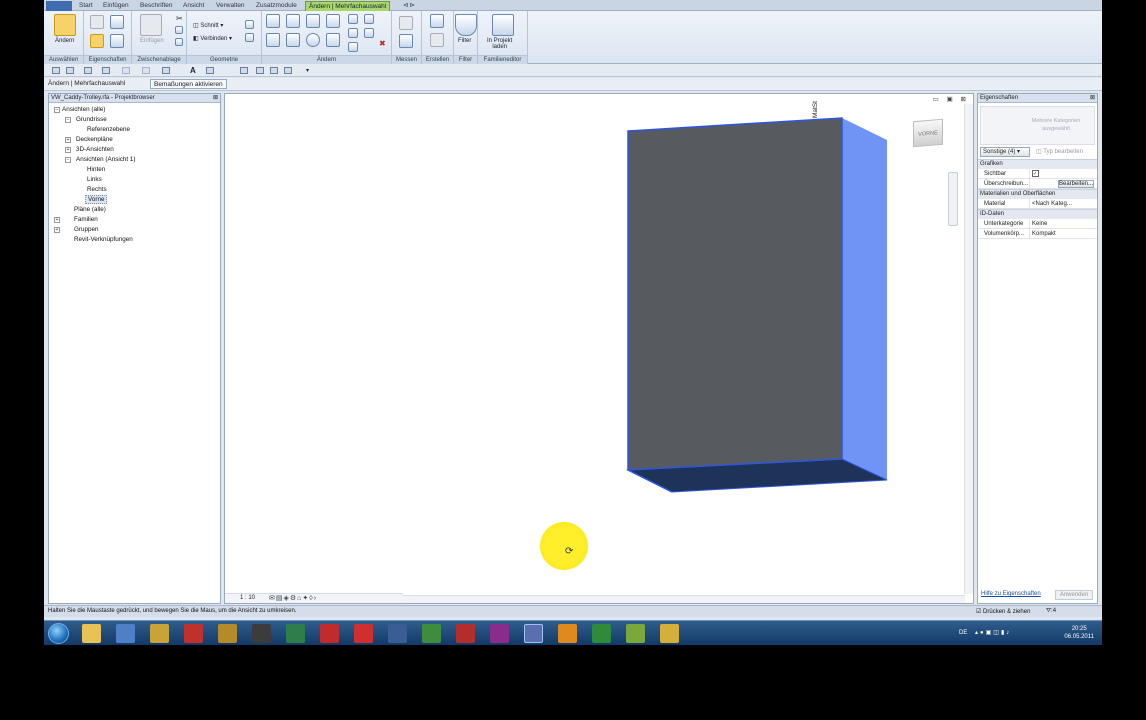  Describe the element at coordinates (97, 22) in the screenshot. I see `type-properties-icon` at that location.